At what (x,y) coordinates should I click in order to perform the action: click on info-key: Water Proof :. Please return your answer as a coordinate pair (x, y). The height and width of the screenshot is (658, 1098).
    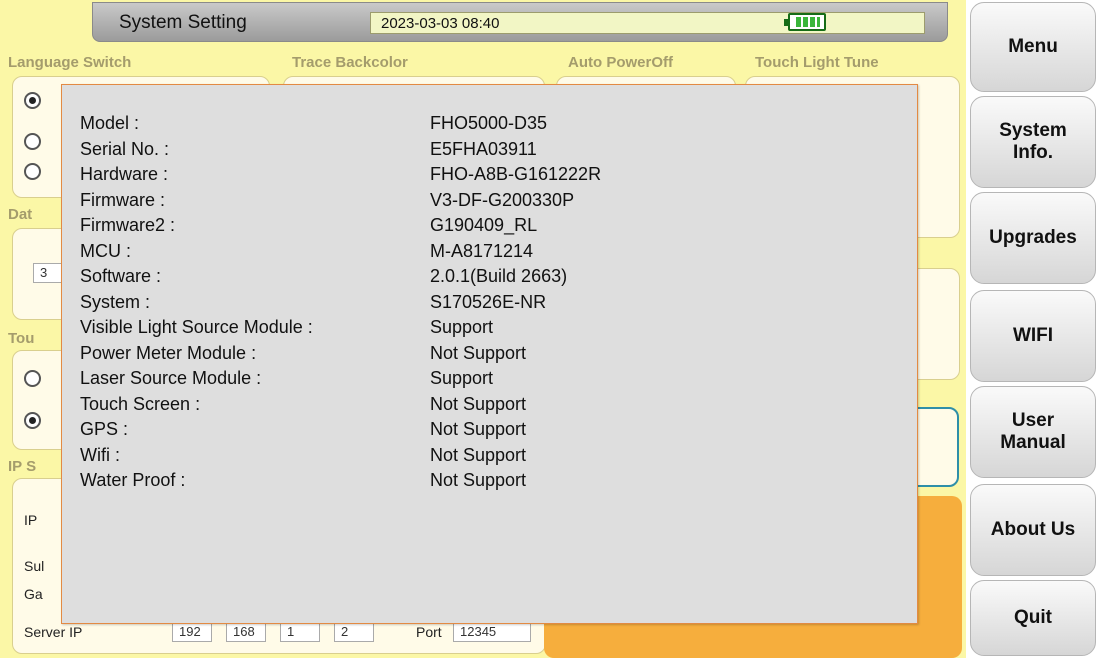
    Looking at the image, I should click on (133, 480).